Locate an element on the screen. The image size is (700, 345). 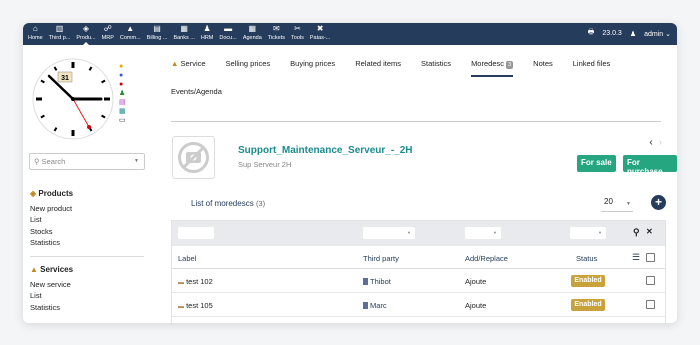
col-third-party: Third party is located at coordinates (381, 258).